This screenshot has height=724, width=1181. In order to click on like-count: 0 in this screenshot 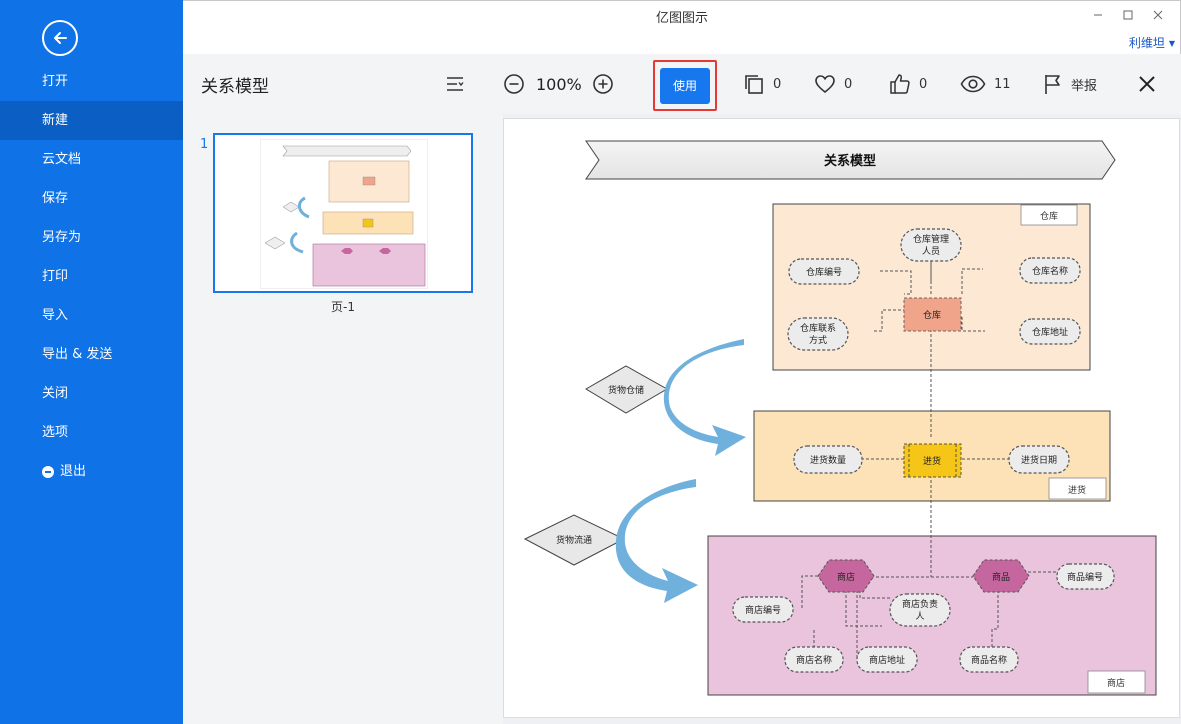, I will do `click(908, 84)`.